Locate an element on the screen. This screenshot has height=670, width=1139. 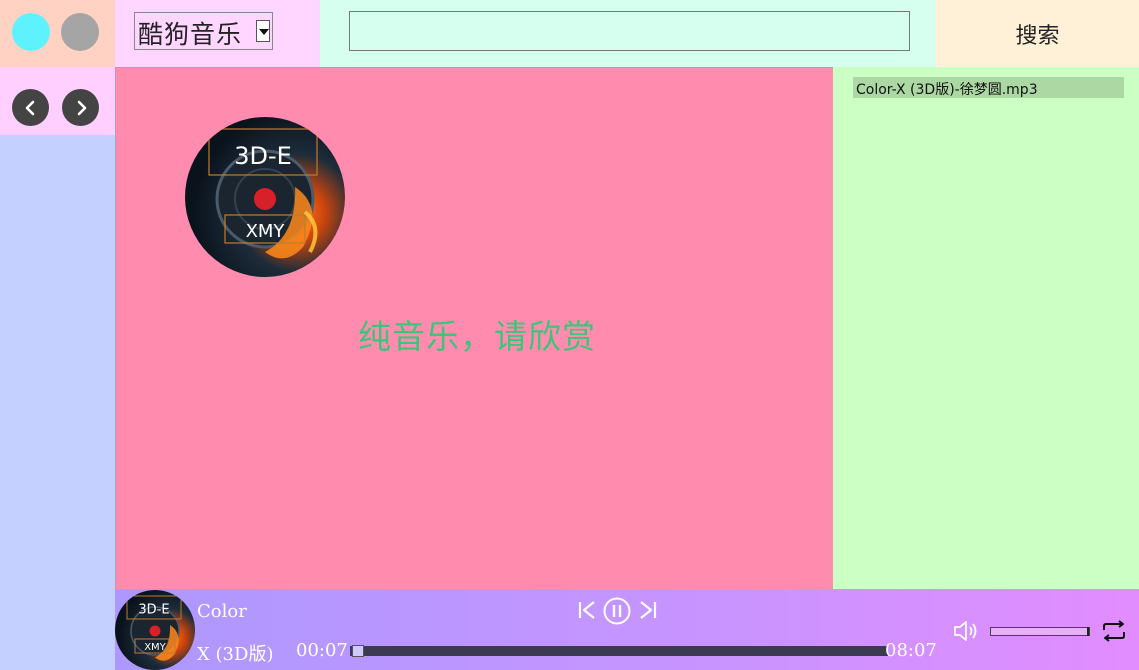
volume-slider is located at coordinates (1040, 631).